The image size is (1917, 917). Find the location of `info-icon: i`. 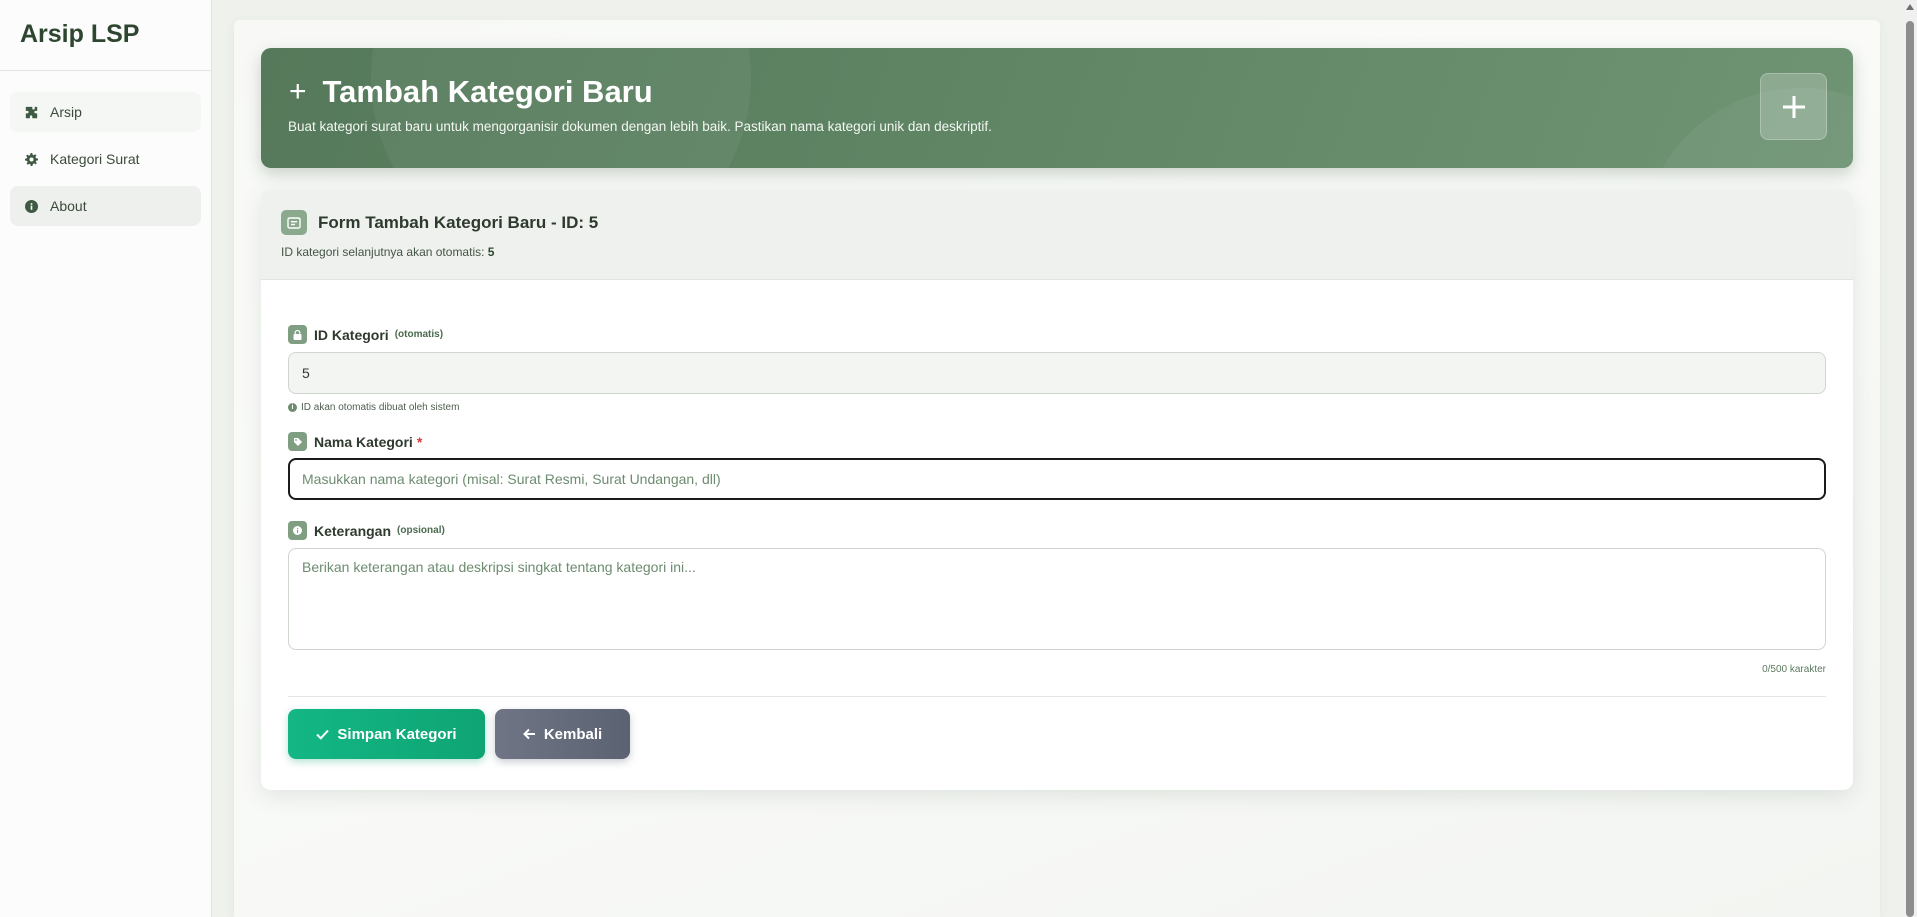

info-icon: i is located at coordinates (292, 407).